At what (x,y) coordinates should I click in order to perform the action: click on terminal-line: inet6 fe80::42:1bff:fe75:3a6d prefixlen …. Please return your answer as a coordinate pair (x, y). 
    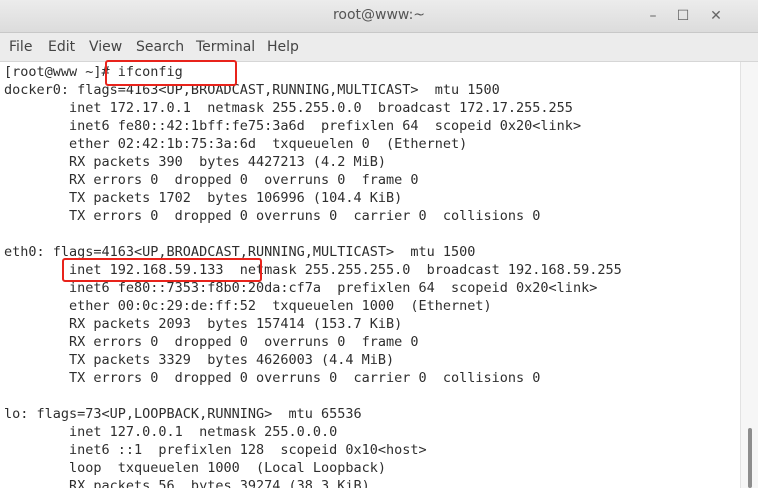
    Looking at the image, I should click on (293, 126).